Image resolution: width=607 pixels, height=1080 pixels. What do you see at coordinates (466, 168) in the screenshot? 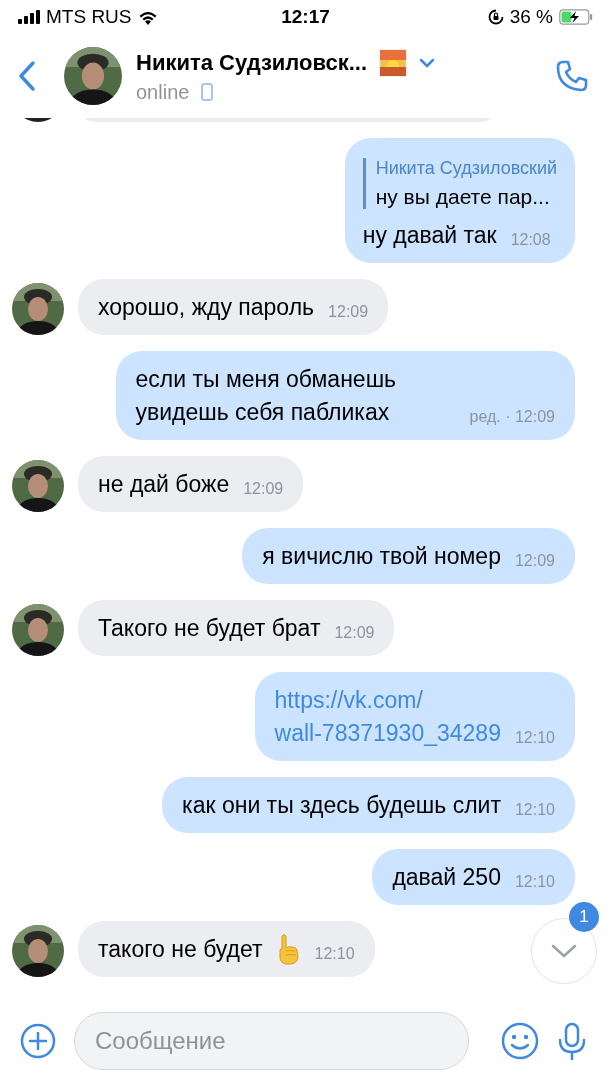
I see `quote-author: Никита Судзиловский` at bounding box center [466, 168].